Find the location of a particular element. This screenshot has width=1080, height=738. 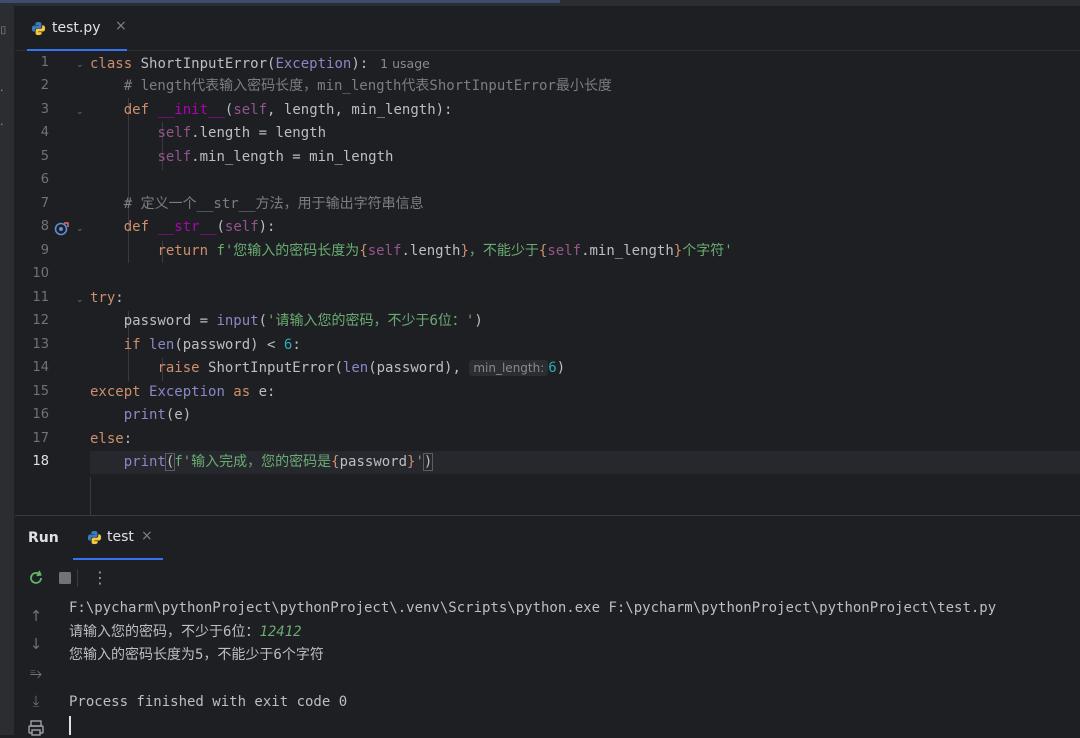

console-side-tools: ↑ ↓ ⥱ ⤓ is located at coordinates (37, 668).